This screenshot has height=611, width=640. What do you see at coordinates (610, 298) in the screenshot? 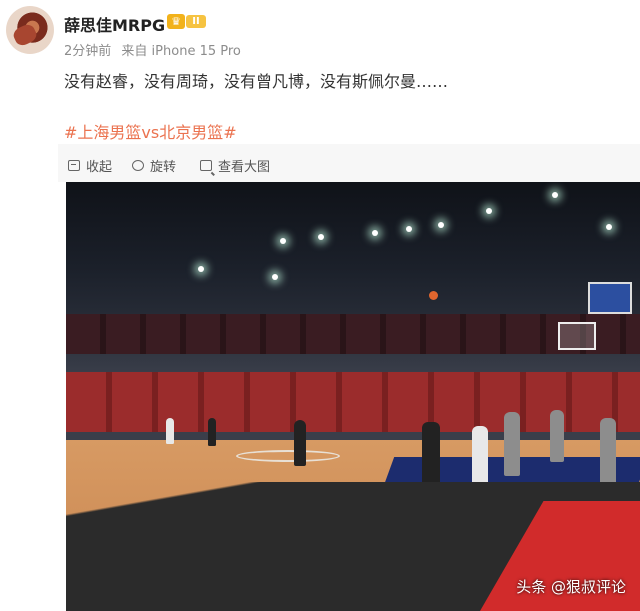
I see `scoreboard` at bounding box center [610, 298].